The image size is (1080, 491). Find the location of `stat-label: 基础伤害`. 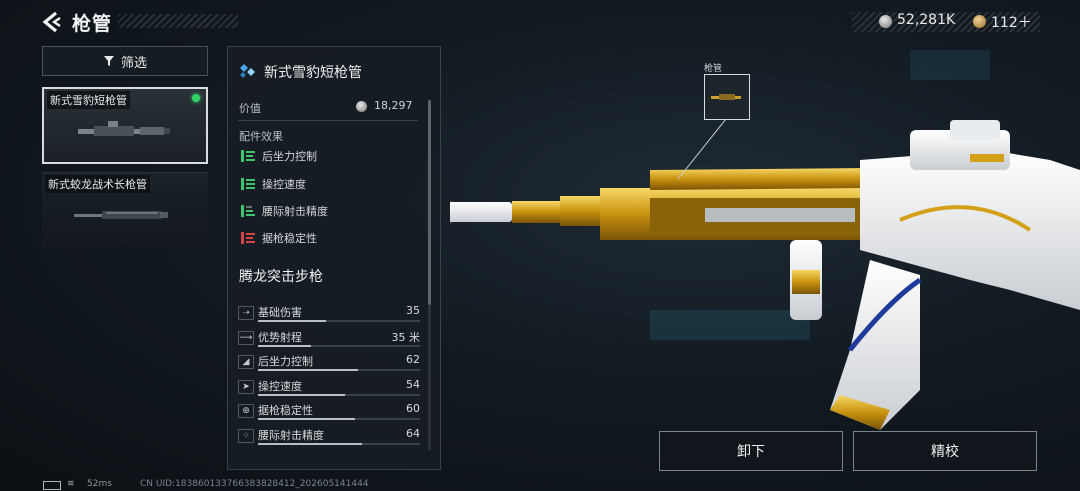

stat-label: 基础伤害 is located at coordinates (280, 312).